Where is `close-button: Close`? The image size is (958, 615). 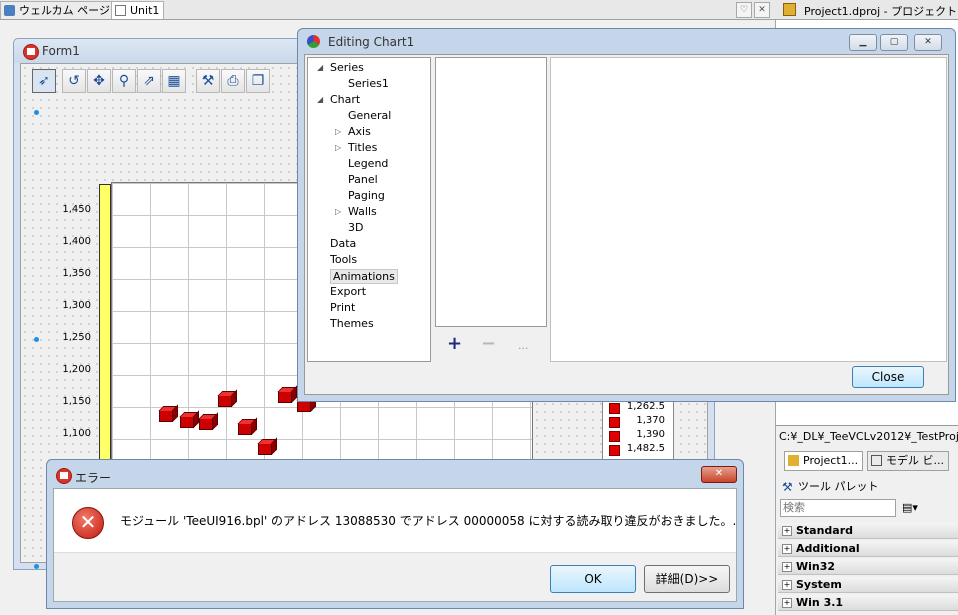 close-button: Close is located at coordinates (888, 377).